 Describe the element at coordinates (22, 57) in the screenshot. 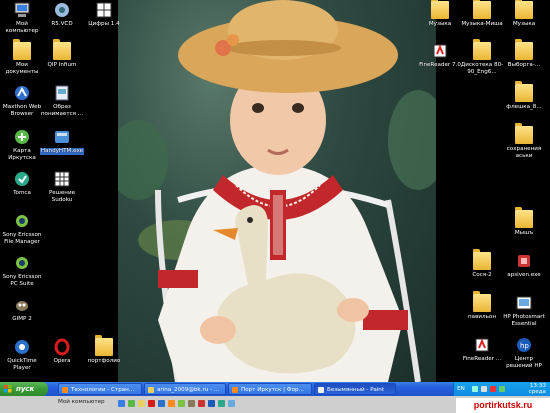

I see `desktop-icon-my-documents: Мои документы` at that location.